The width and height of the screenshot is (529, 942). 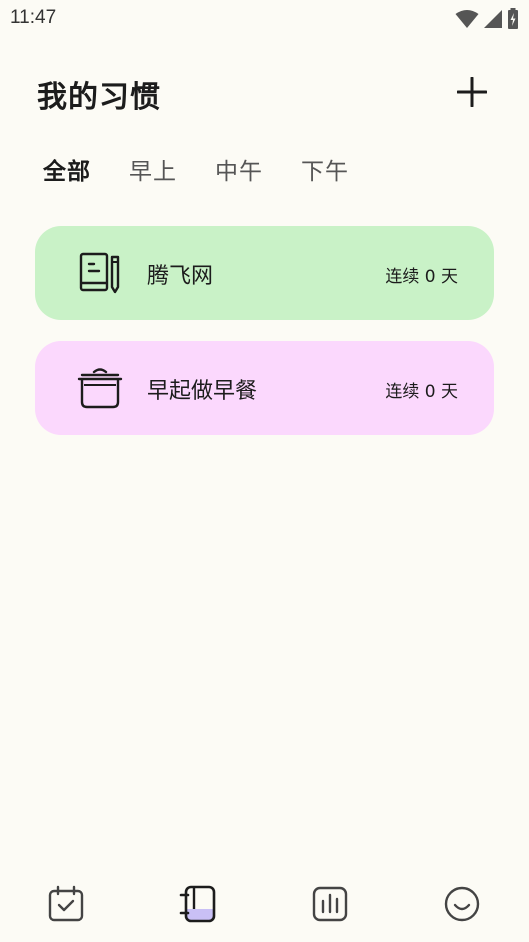 What do you see at coordinates (33, 17) in the screenshot?
I see `status-time: 11:47` at bounding box center [33, 17].